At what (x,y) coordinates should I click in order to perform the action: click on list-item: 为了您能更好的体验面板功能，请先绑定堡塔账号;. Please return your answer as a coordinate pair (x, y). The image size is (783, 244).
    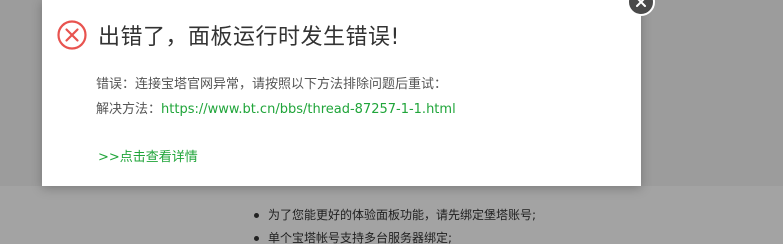
    Looking at the image, I should click on (394, 215).